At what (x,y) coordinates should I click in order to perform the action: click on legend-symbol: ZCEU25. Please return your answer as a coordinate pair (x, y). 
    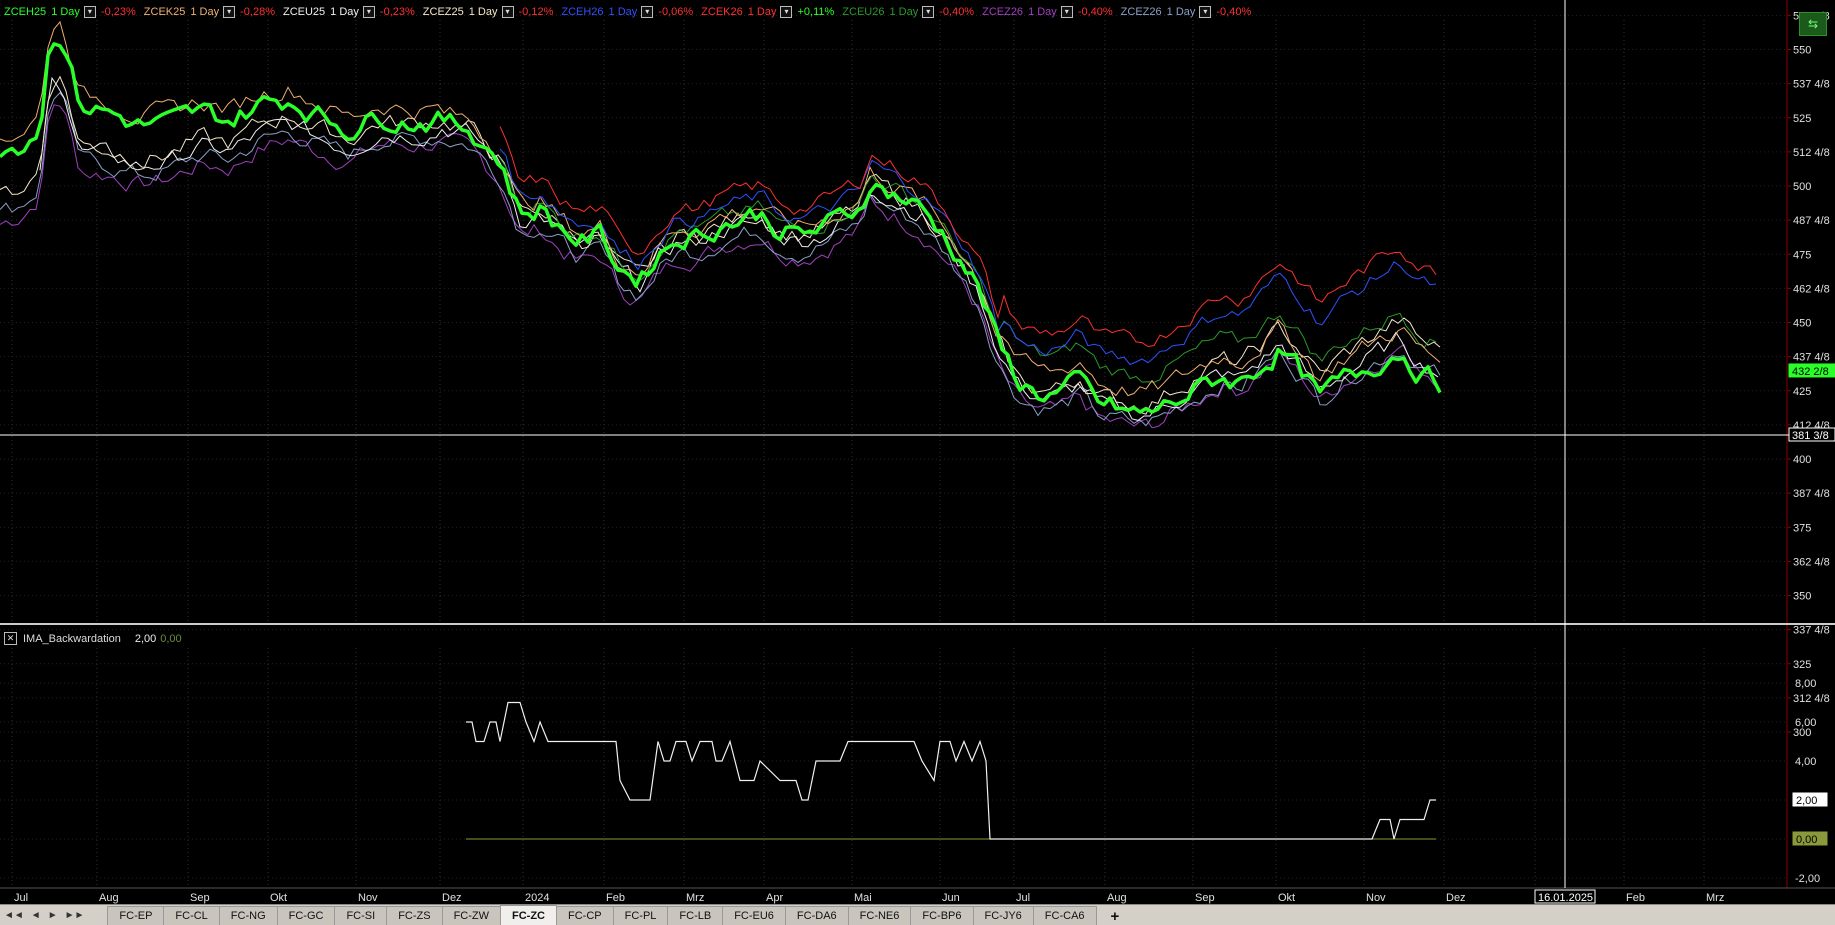
    Looking at the image, I should click on (304, 12).